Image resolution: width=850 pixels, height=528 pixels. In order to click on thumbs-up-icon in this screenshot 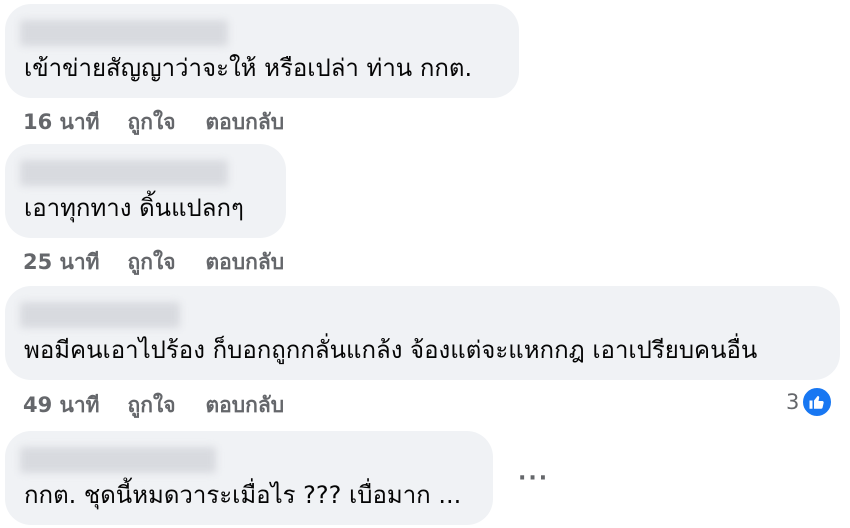, I will do `click(817, 402)`.